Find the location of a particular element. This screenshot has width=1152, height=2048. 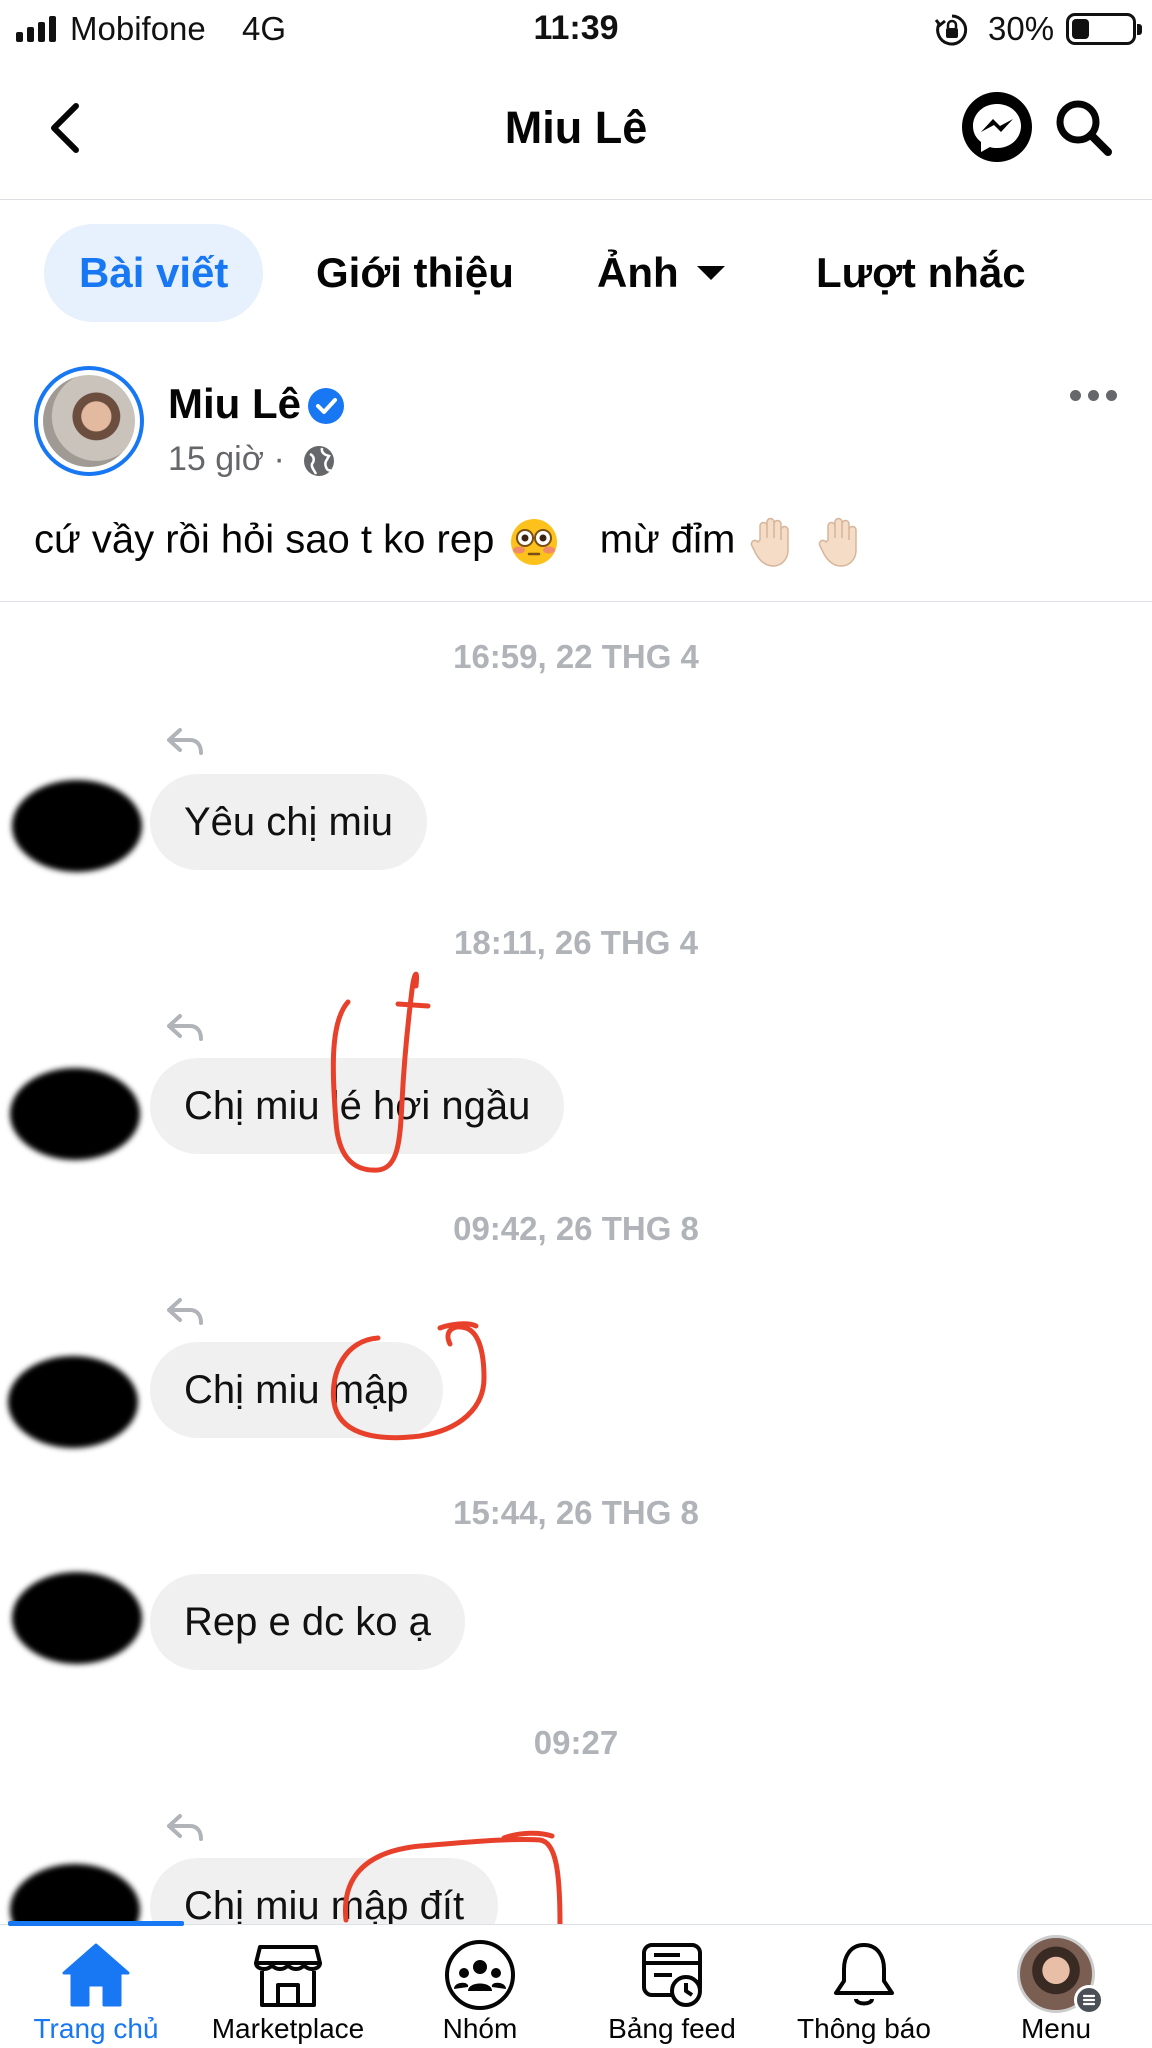

battery-fill is located at coordinates (1080, 29).